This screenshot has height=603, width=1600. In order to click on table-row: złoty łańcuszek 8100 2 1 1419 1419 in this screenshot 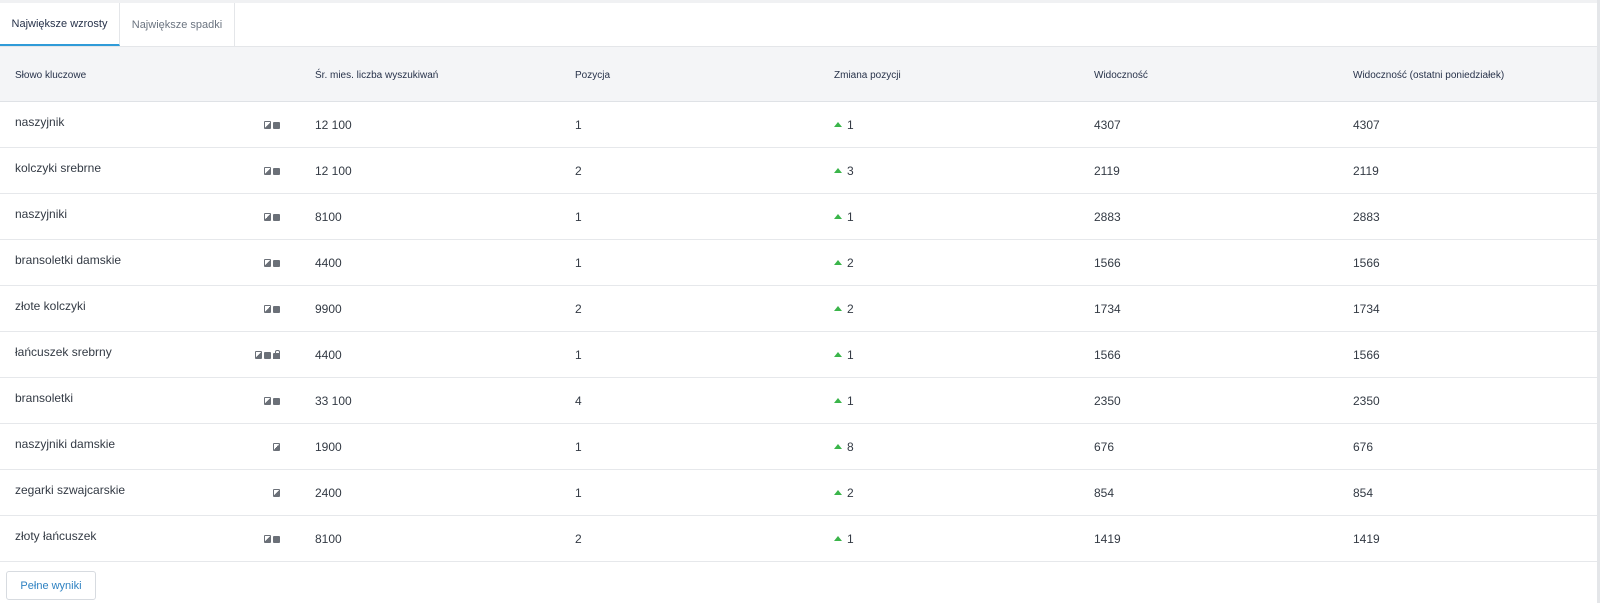, I will do `click(798, 539)`.